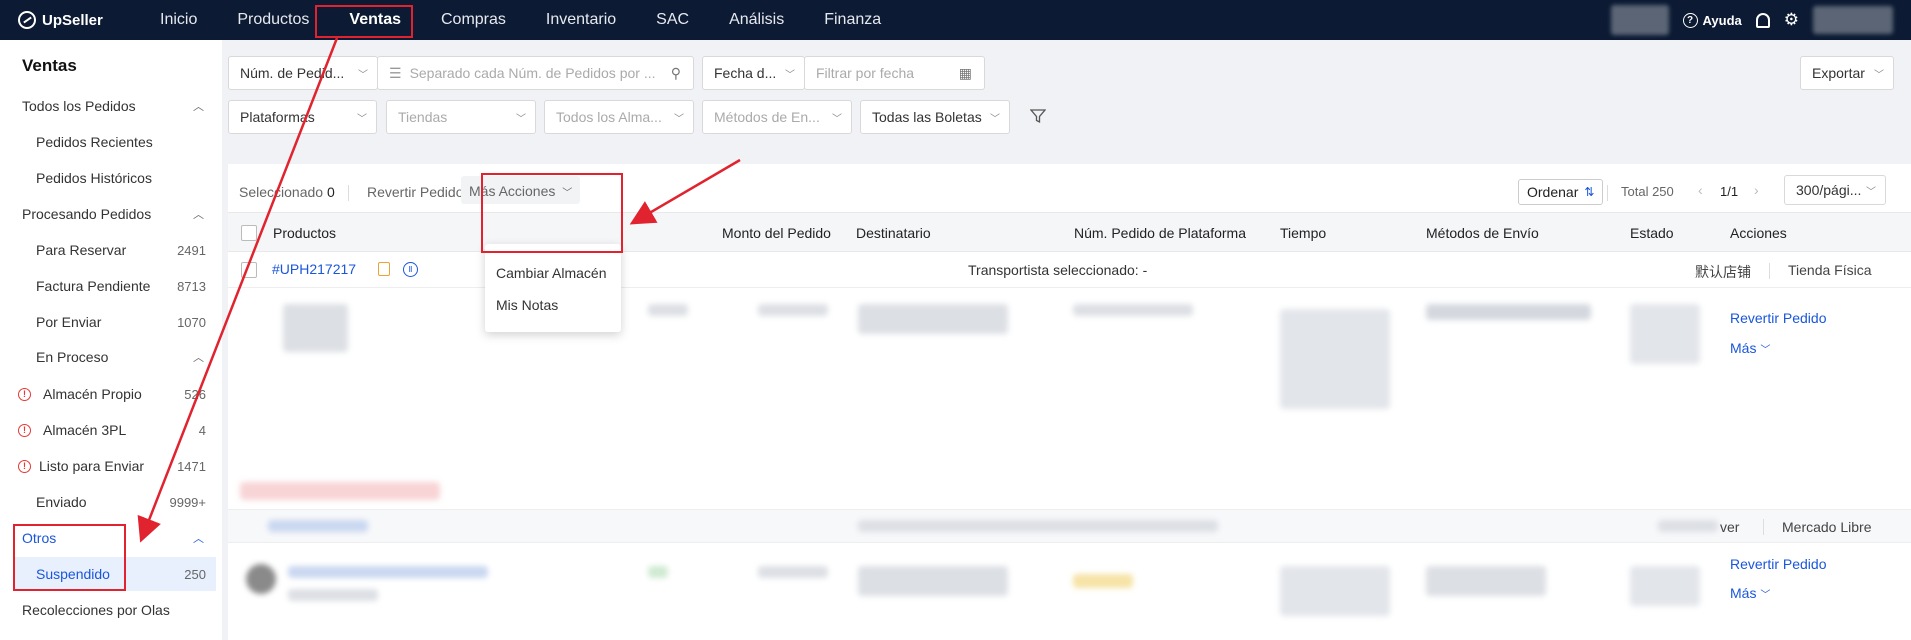 Image resolution: width=1911 pixels, height=640 pixels. What do you see at coordinates (314, 269) in the screenshot?
I see `order-id-link: #UPH217217` at bounding box center [314, 269].